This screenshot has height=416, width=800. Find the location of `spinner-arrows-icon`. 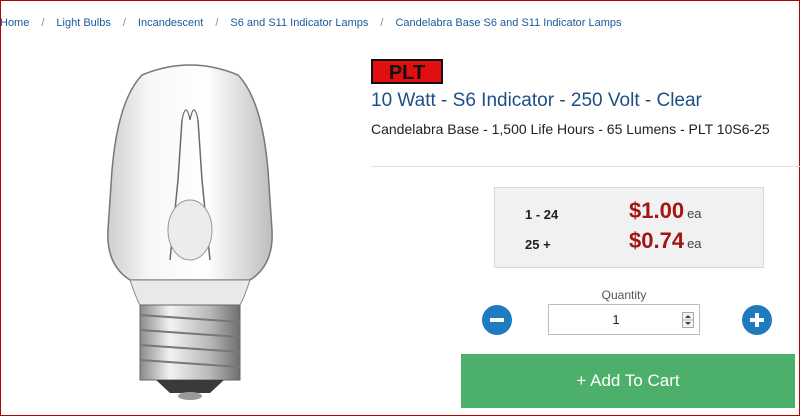

spinner-arrows-icon is located at coordinates (688, 320).